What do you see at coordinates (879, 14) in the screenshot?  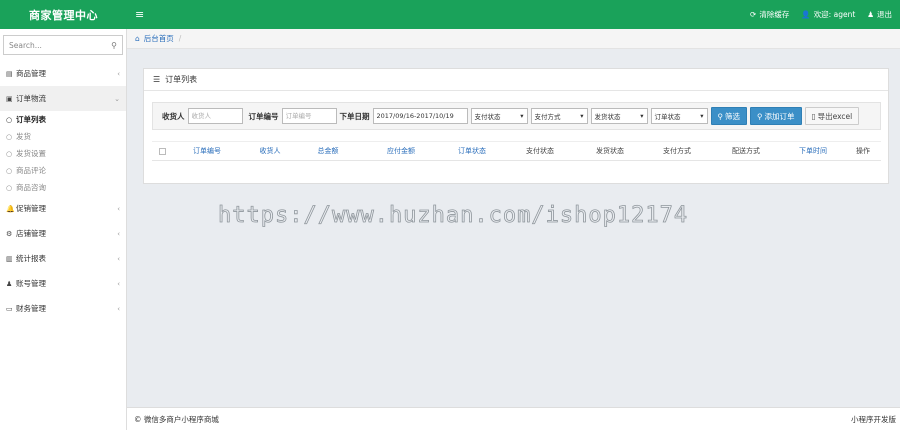 I see `logout-button: ♟ 退出` at bounding box center [879, 14].